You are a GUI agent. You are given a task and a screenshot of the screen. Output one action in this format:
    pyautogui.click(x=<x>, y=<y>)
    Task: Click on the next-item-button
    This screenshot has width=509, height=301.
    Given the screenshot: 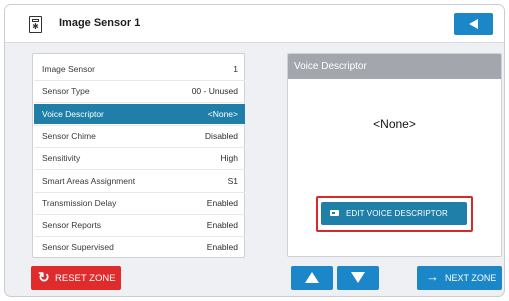 What is the action you would take?
    pyautogui.click(x=358, y=278)
    